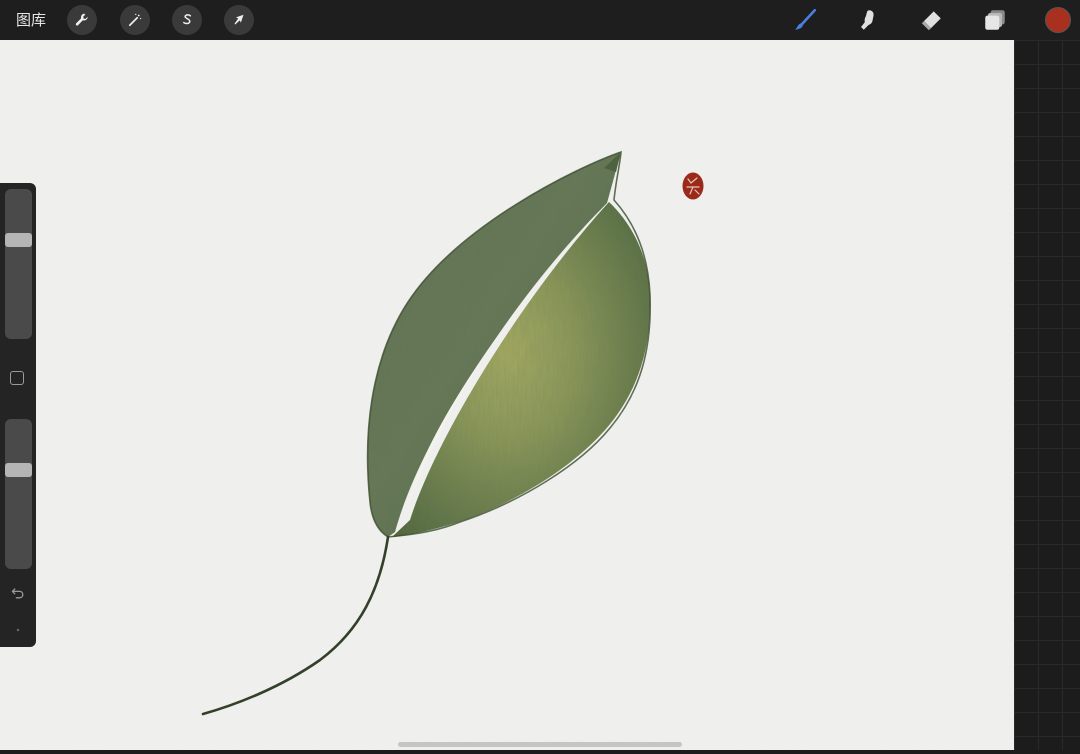 The height and width of the screenshot is (754, 1080). I want to click on gallery-link: 图库, so click(31, 20).